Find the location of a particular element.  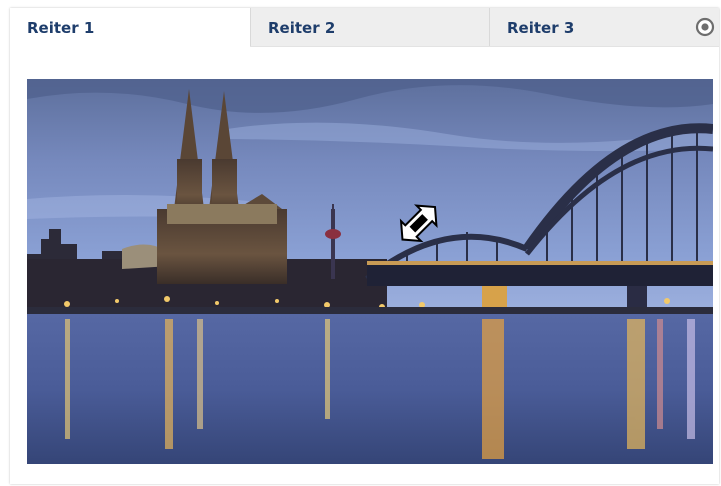

tab-reiter-2: Reiter 2 is located at coordinates (369, 27).